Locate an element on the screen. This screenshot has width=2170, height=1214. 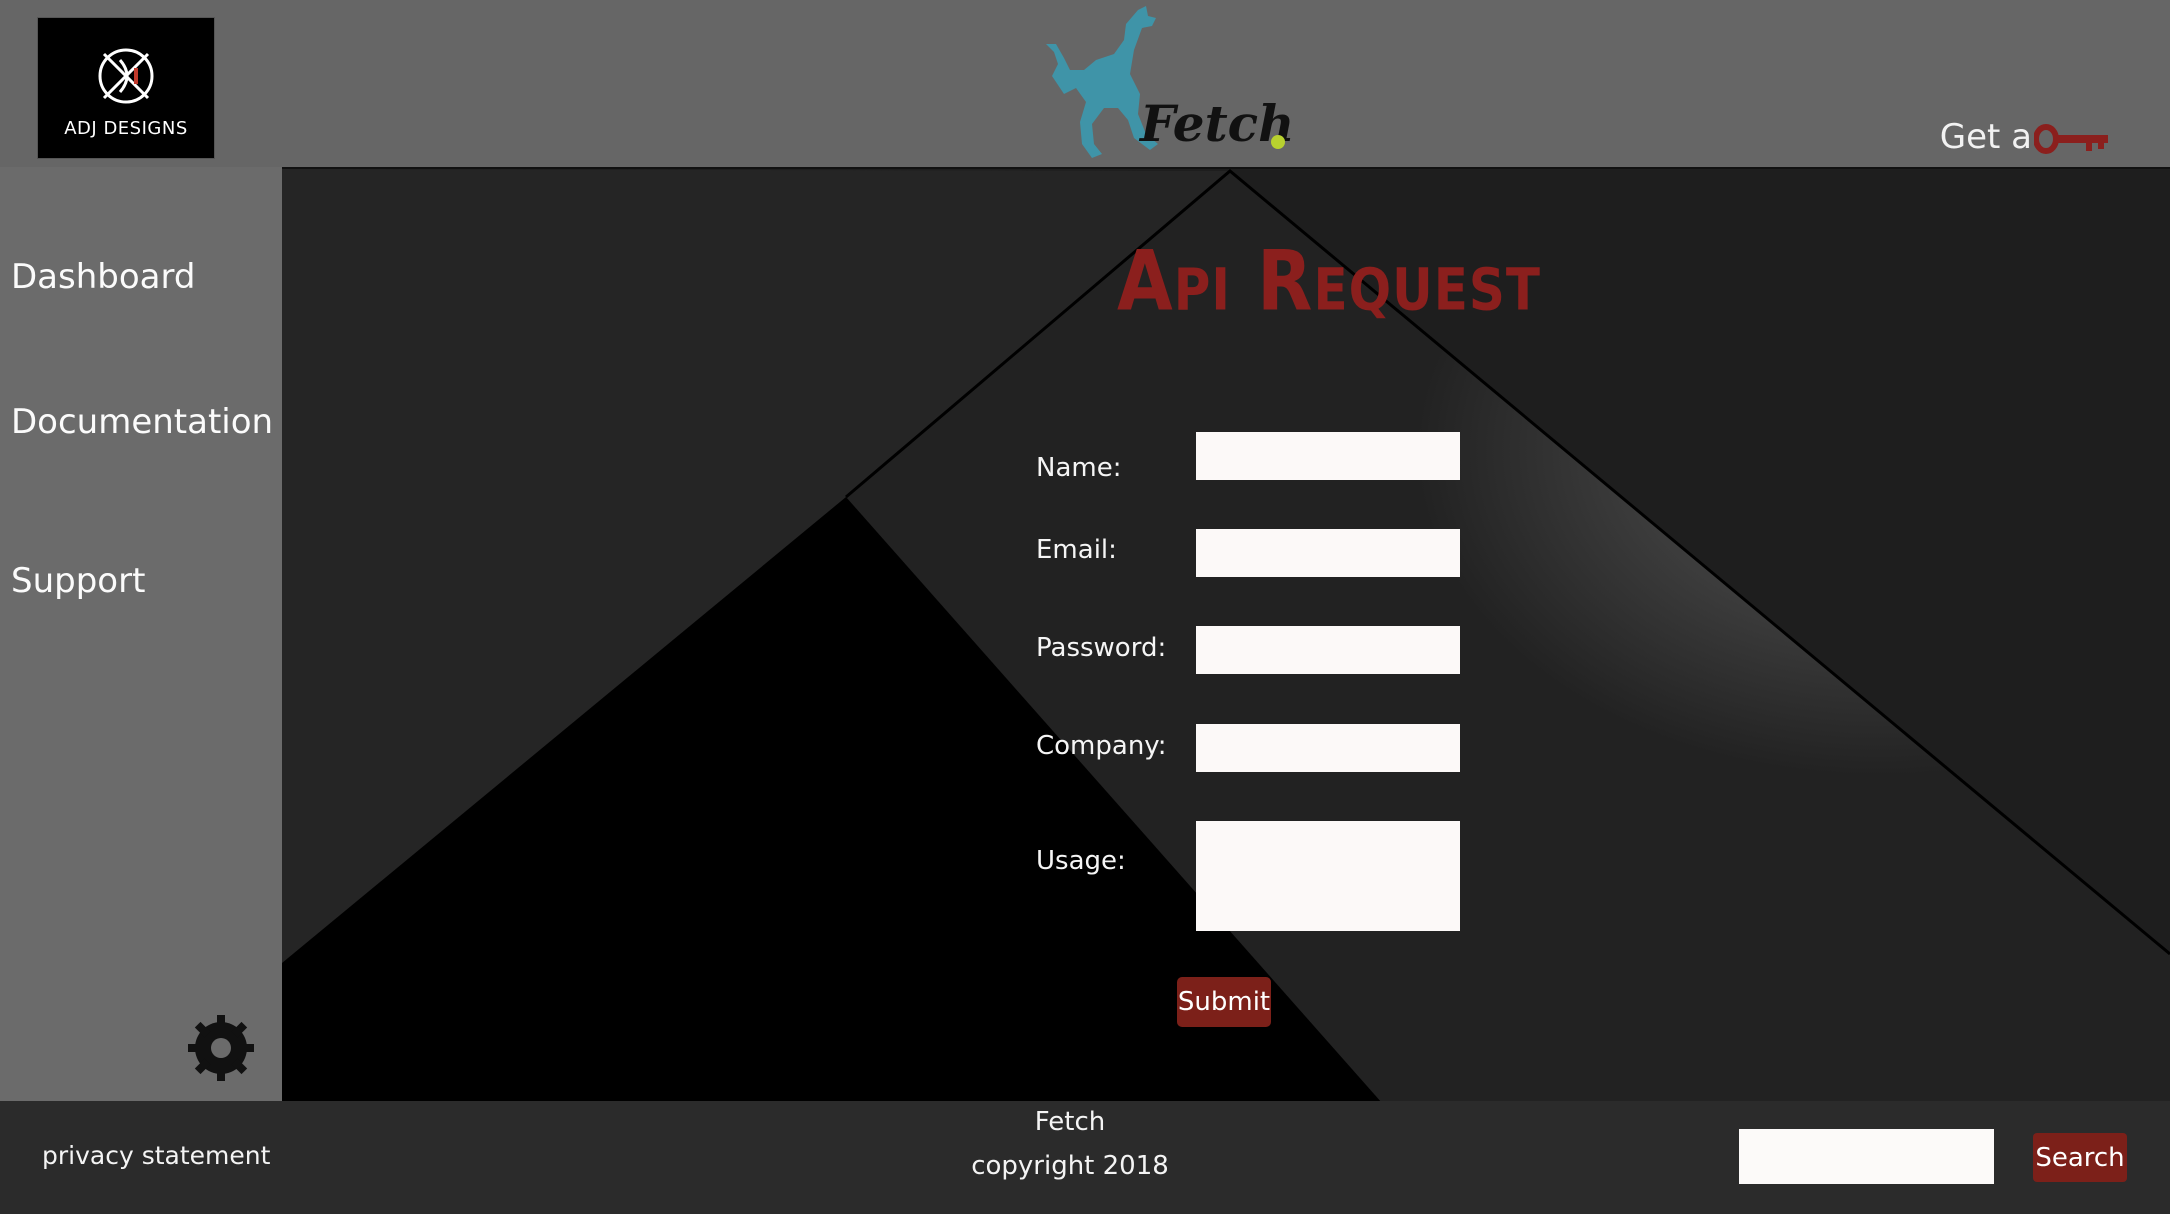
get-a-key-text: Get a is located at coordinates (1985, 137).